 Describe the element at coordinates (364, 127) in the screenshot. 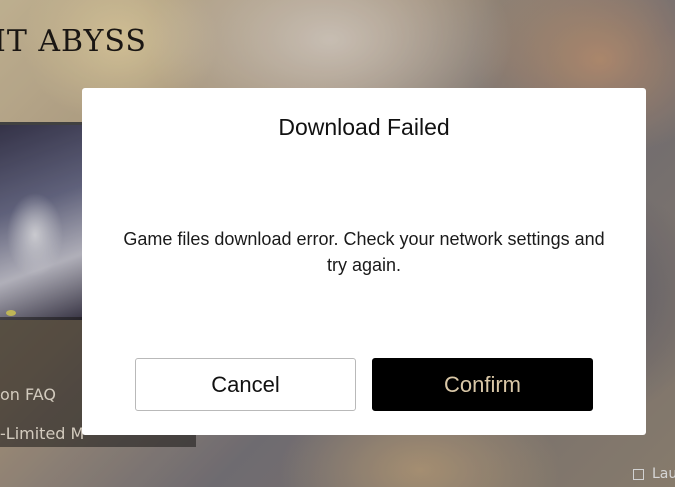

I see `dialog-title: Download Failed` at that location.